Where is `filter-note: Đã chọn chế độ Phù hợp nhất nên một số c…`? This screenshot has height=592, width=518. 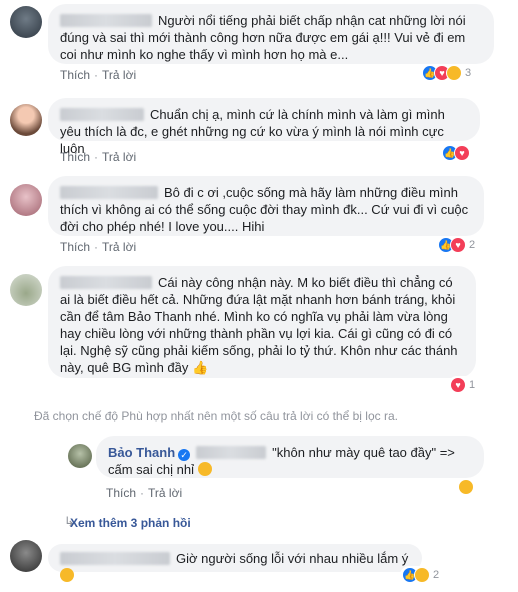
filter-note: Đã chọn chế độ Phù hợp nhất nên một số c… is located at coordinates (216, 416).